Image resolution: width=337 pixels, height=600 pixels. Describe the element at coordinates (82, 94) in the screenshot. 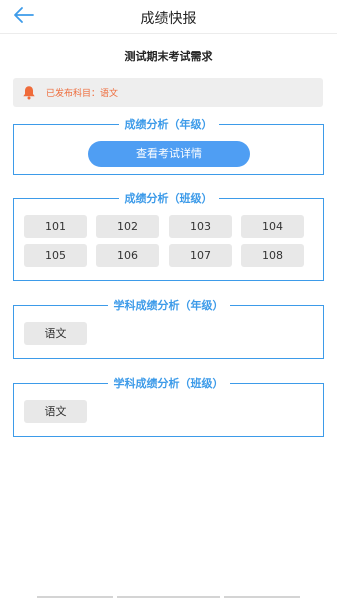

I see `notice-text: 已发布科目：语文` at that location.